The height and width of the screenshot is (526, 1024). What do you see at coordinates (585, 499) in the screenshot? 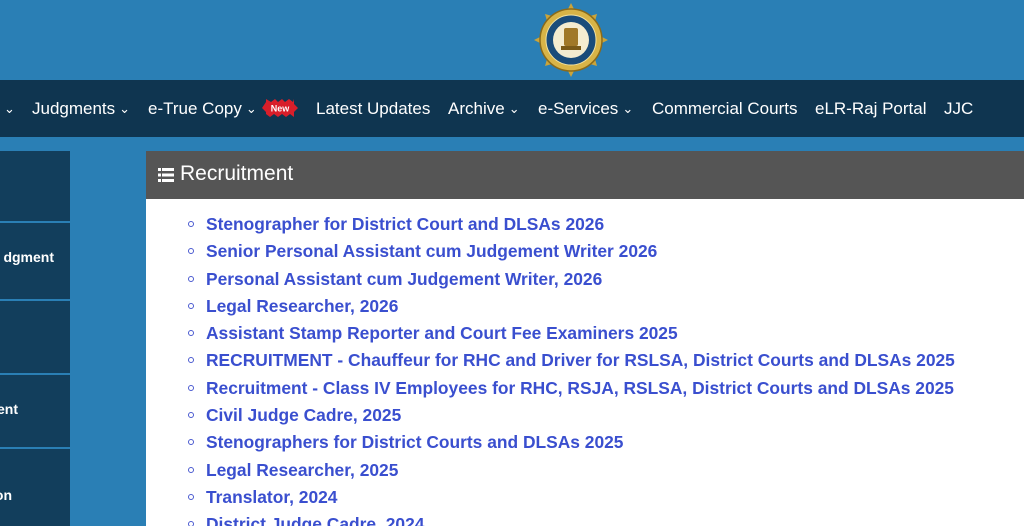
I see `list-item: Translator, 2024` at bounding box center [585, 499].